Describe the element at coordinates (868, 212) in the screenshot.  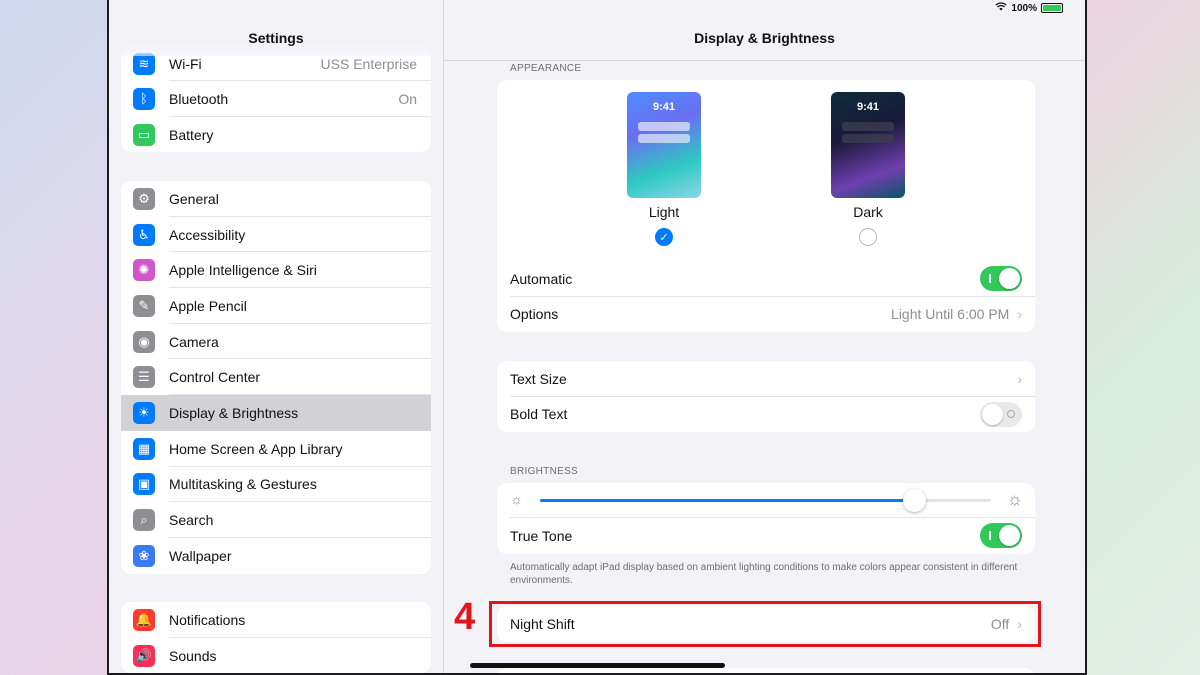
I see `dark-label: Dark` at that location.